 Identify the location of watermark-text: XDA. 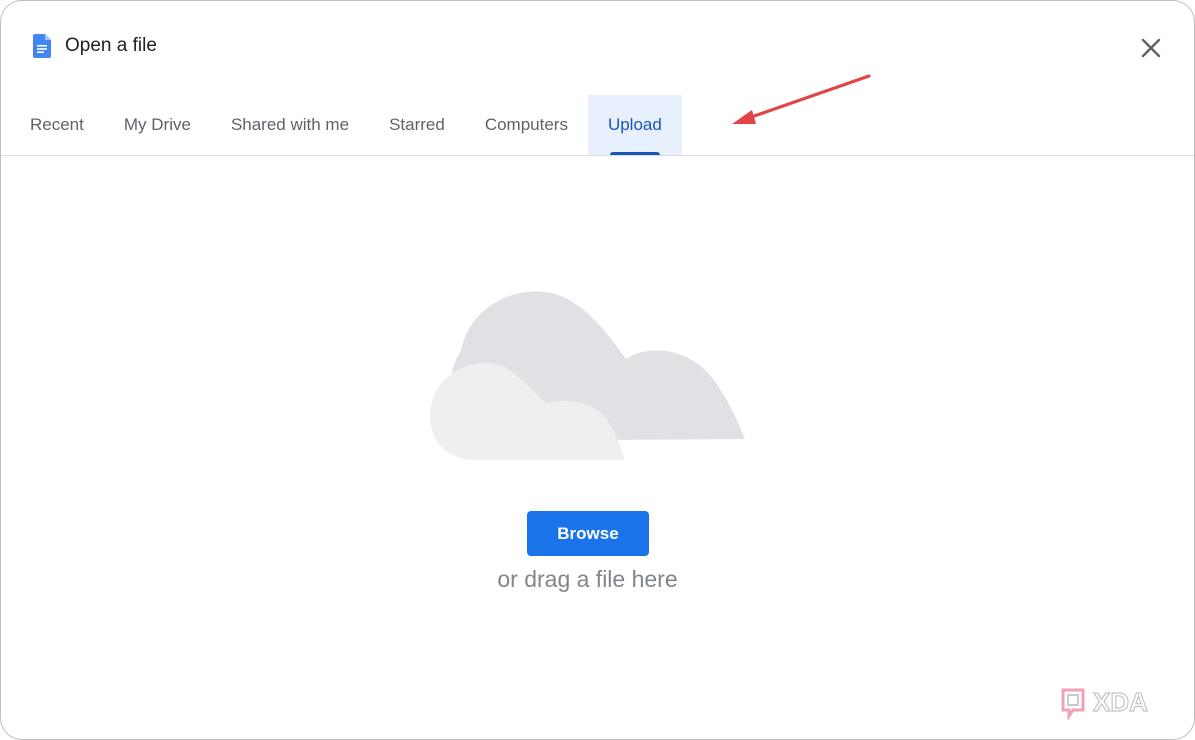
(1120, 702).